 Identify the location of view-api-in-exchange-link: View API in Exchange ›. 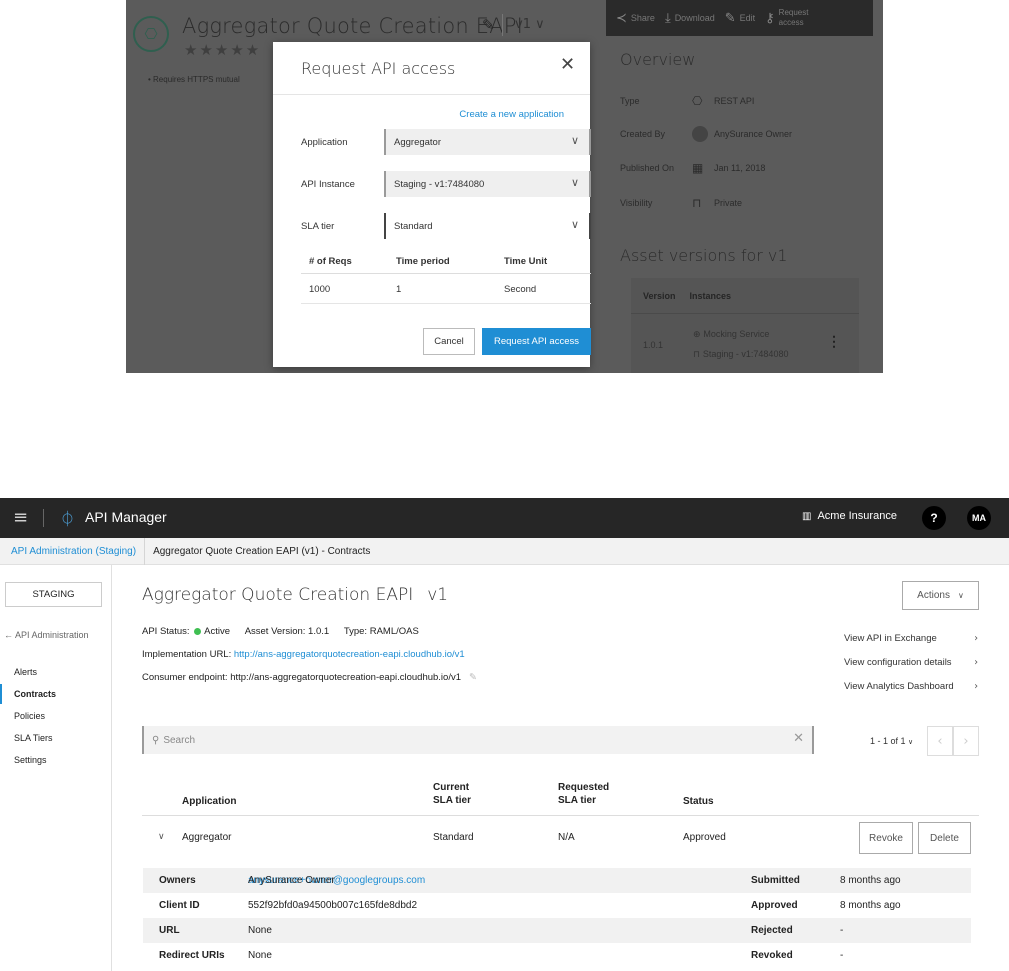
(911, 638).